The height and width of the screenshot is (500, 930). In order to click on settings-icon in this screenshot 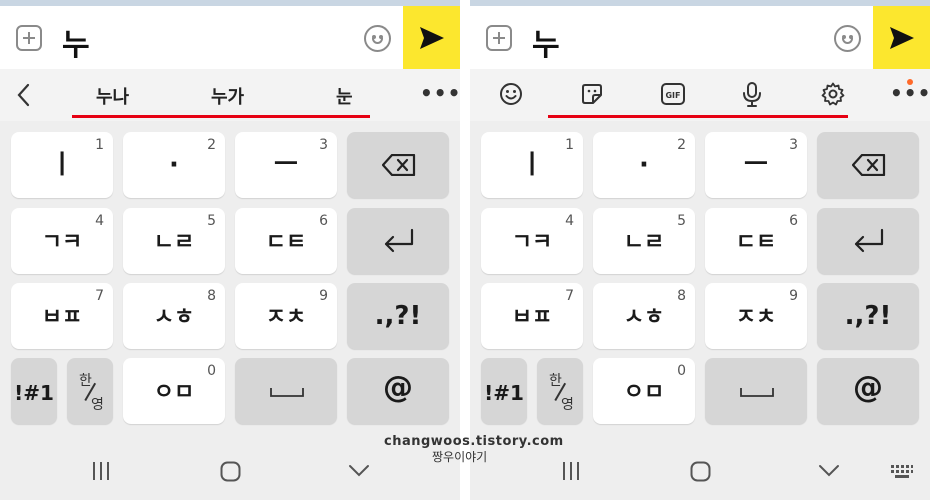, I will do `click(833, 94)`.